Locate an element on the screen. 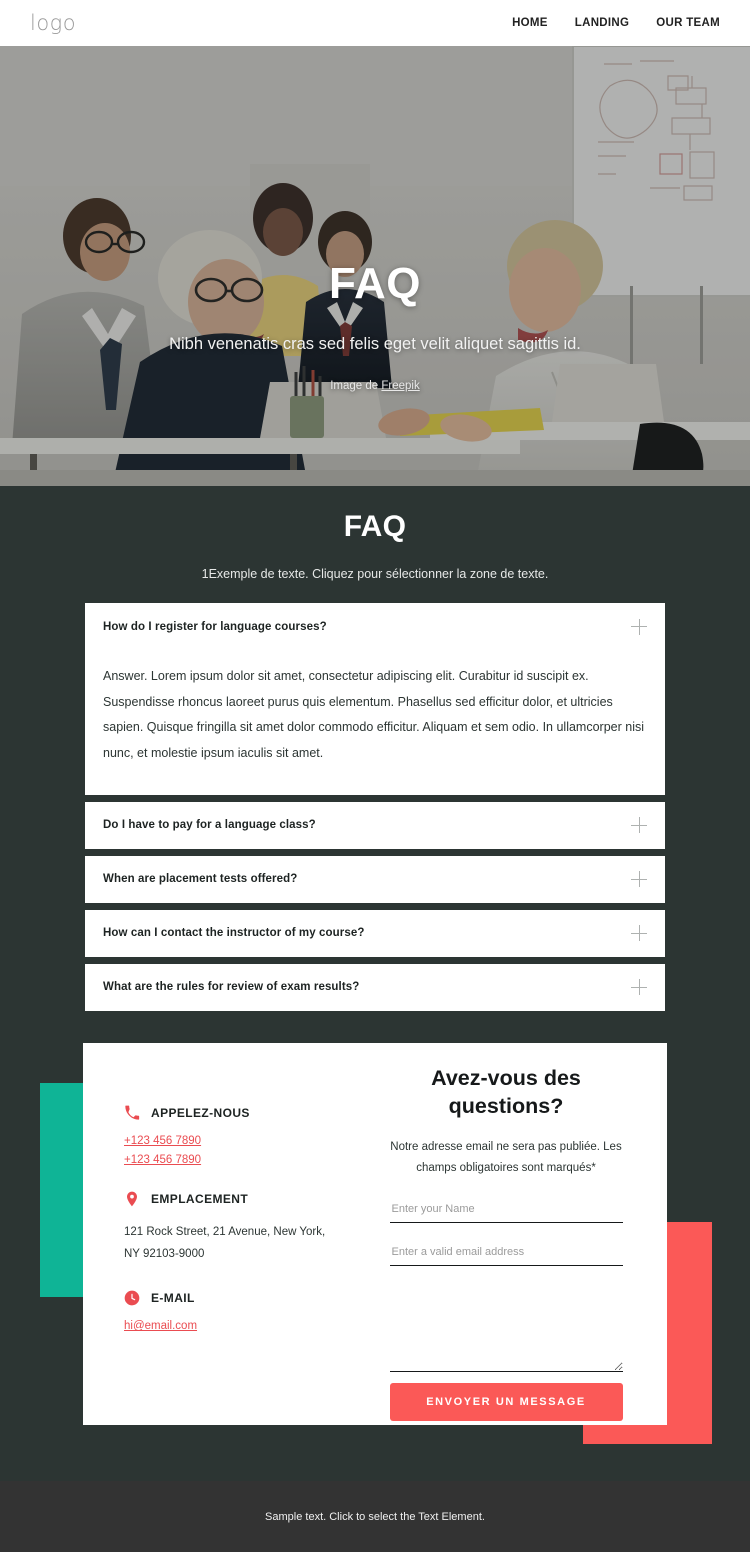 Image resolution: width=750 pixels, height=1552 pixels. contact-phone-title: APPELEZ-NOUS is located at coordinates (200, 1113).